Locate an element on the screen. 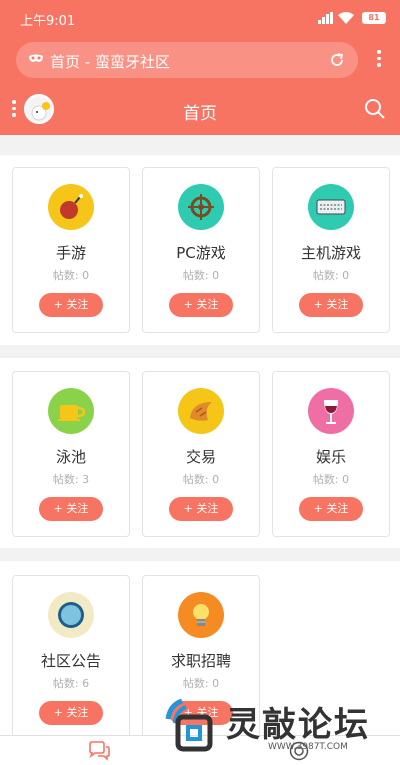 Image resolution: width=400 pixels, height=765 pixels. forum-name: 交易 is located at coordinates (200, 457).